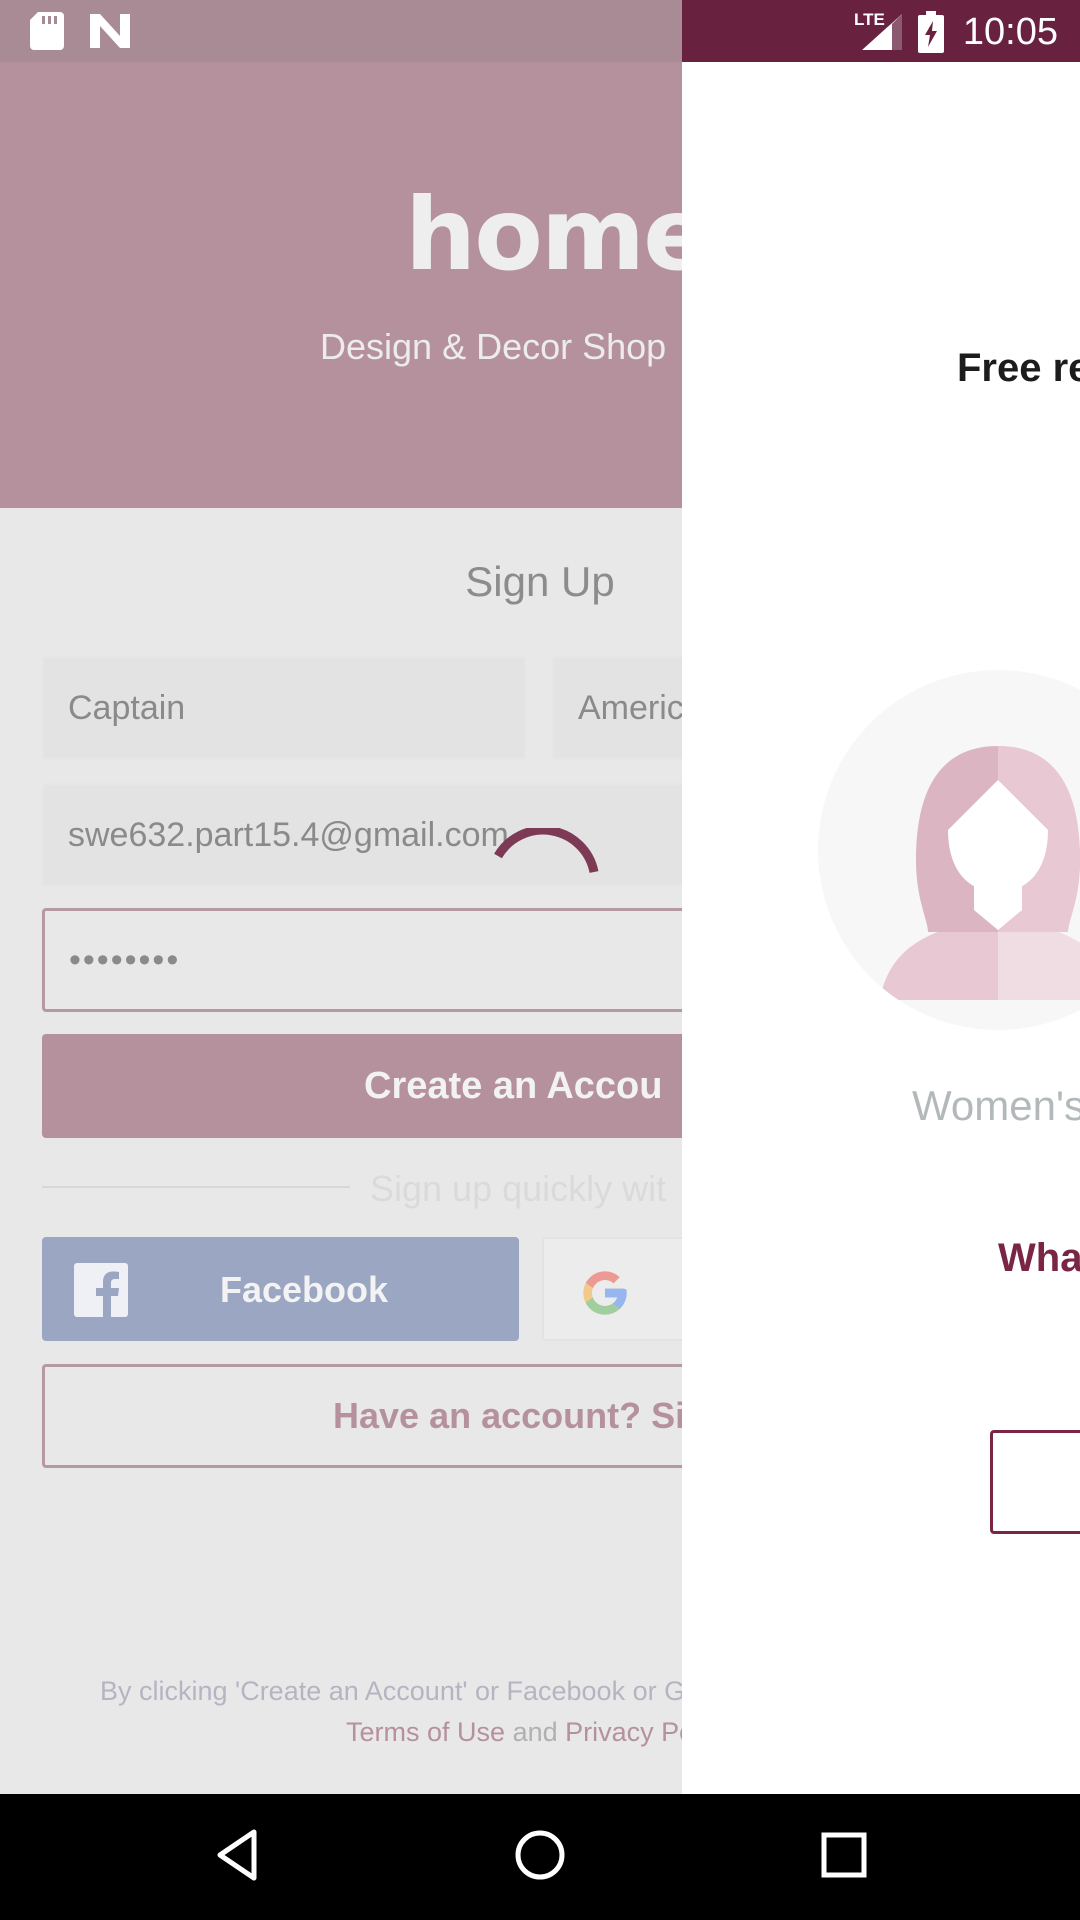 This screenshot has height=1920, width=1080. Describe the element at coordinates (237, 1855) in the screenshot. I see `back-icon` at that location.